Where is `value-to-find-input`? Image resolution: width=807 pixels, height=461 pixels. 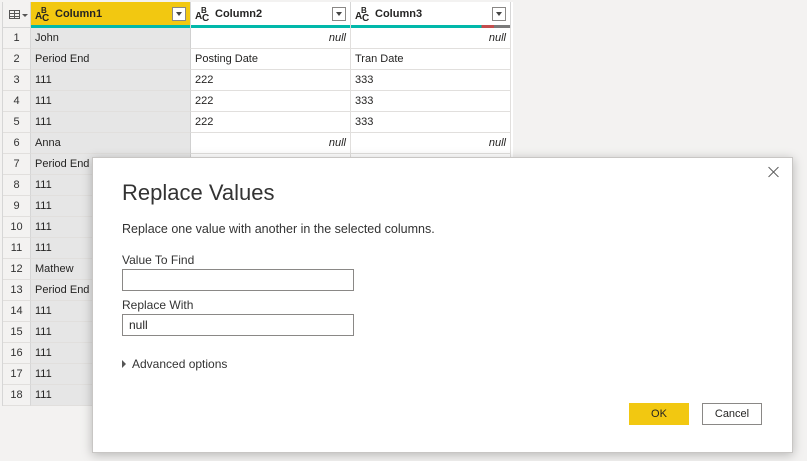 value-to-find-input is located at coordinates (238, 280).